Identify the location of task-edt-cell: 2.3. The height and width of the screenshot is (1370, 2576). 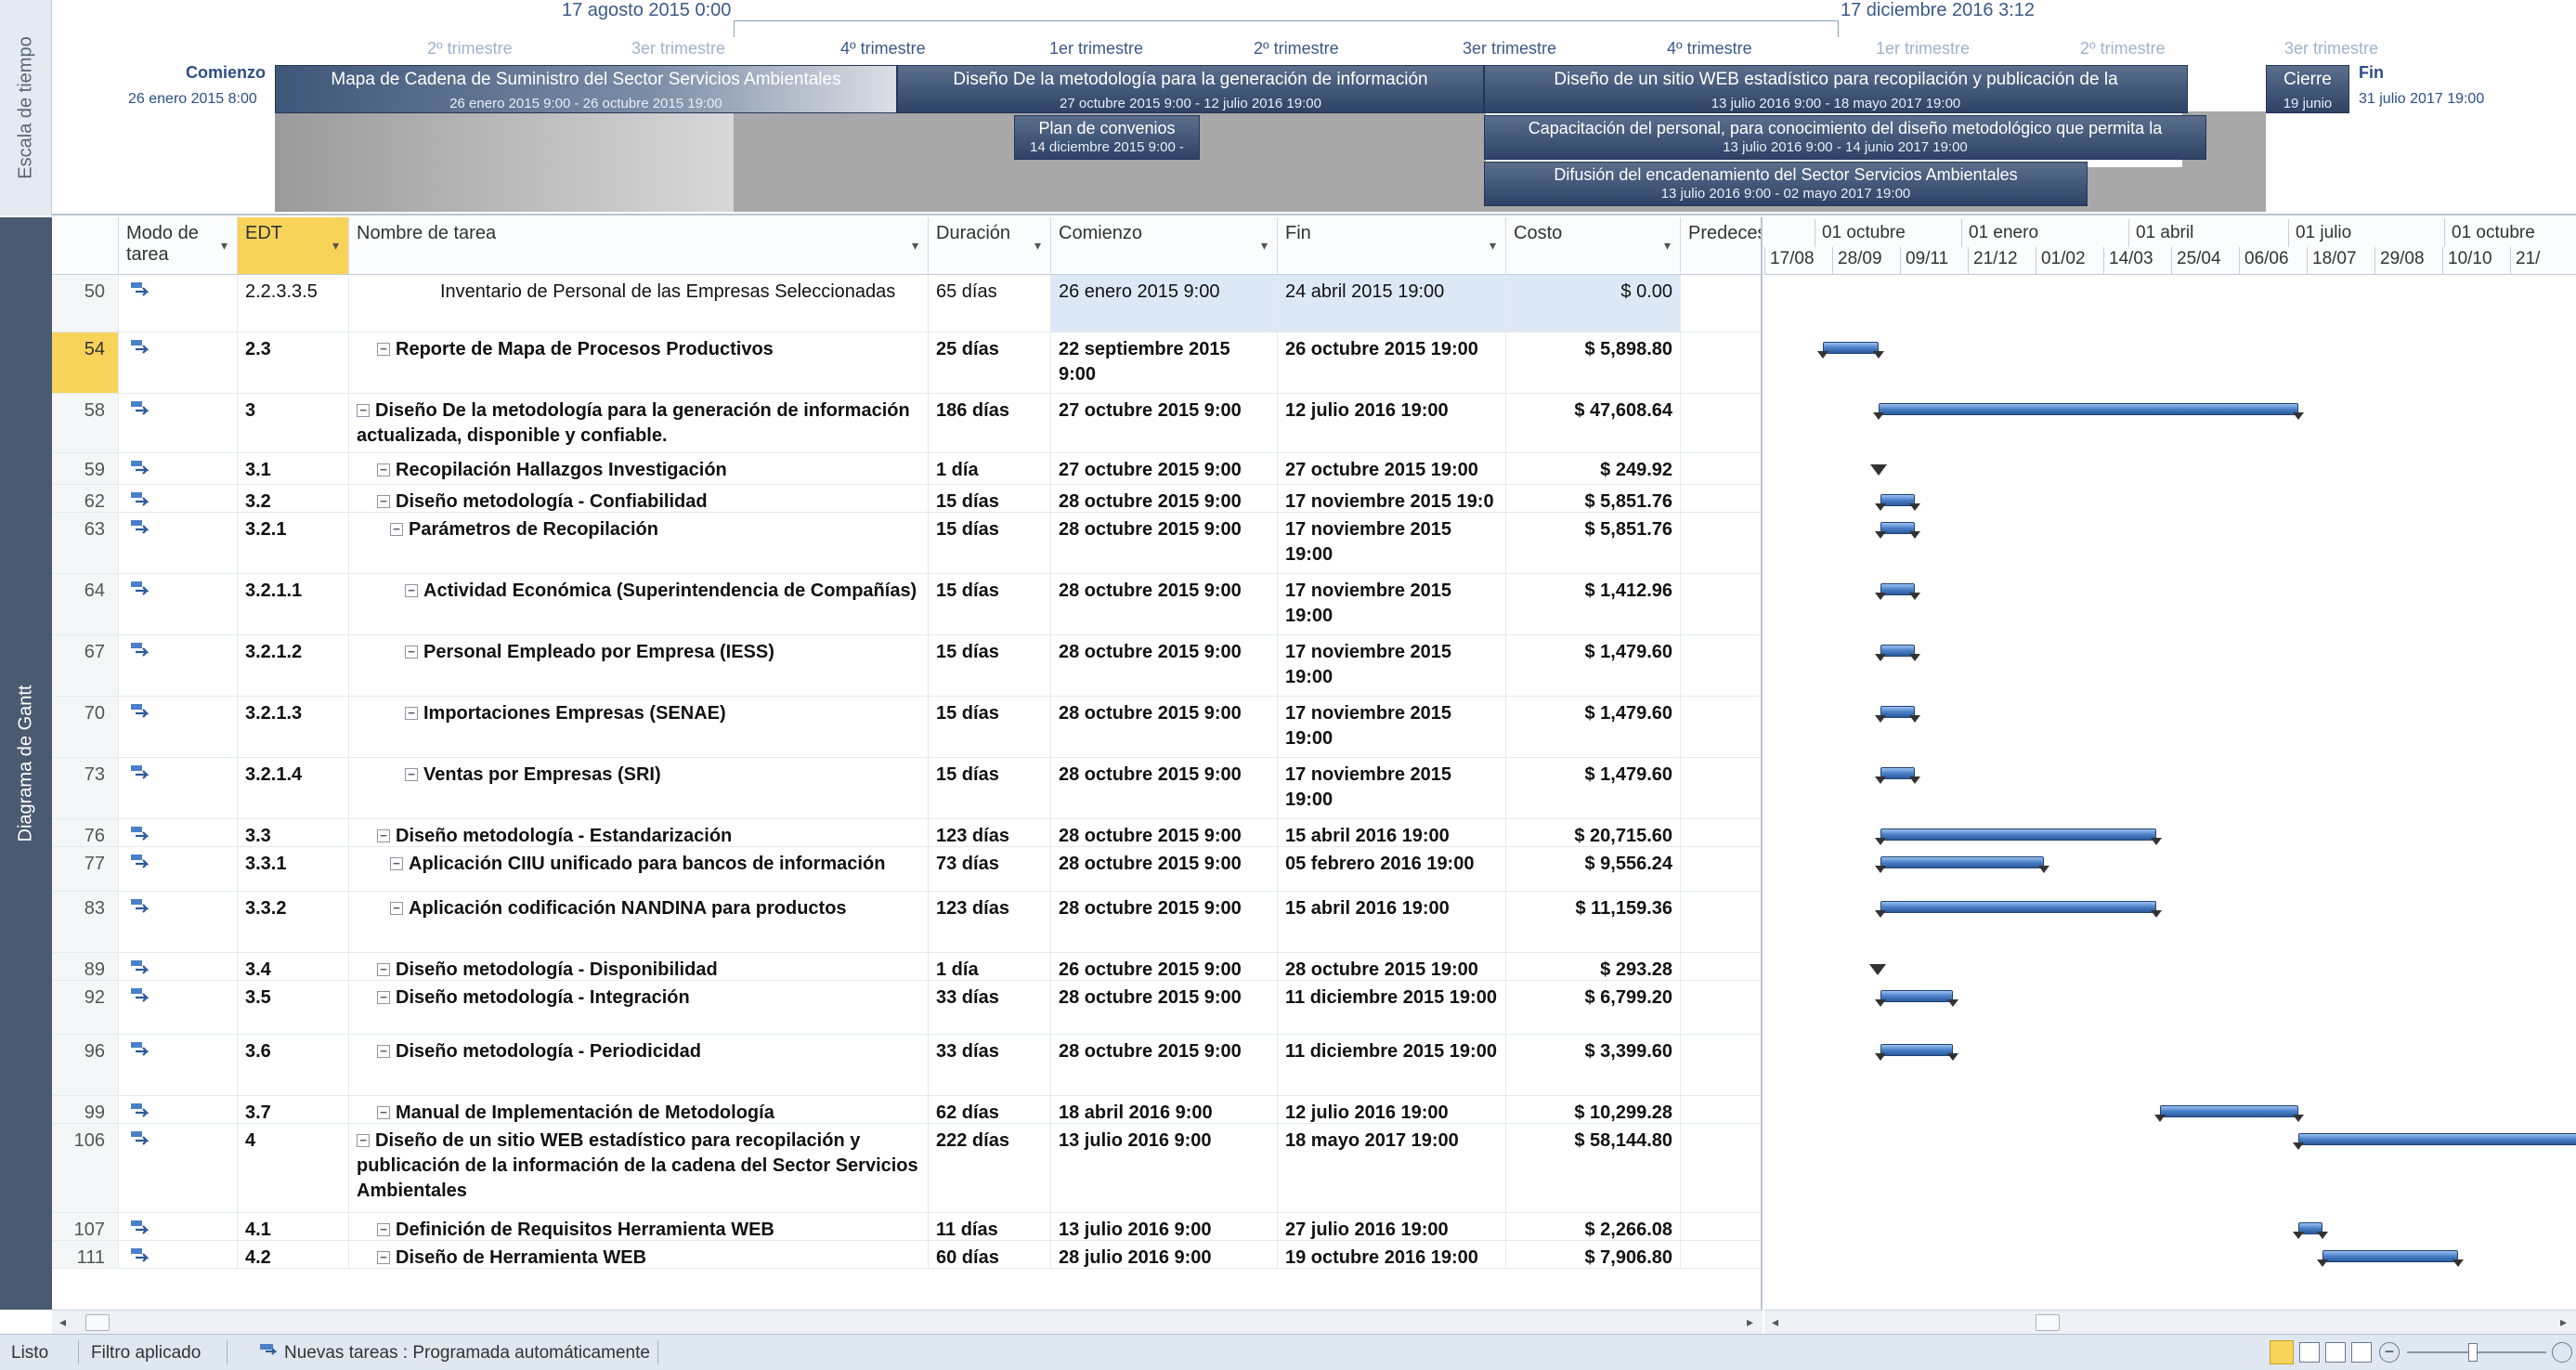
(293, 363).